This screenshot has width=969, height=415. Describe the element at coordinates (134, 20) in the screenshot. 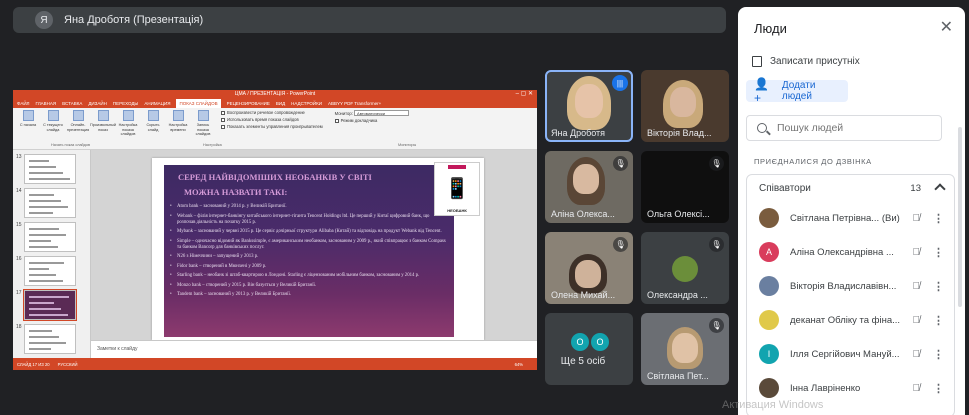

I see `presenter-title: Яна Дроботя (Презентація)` at that location.